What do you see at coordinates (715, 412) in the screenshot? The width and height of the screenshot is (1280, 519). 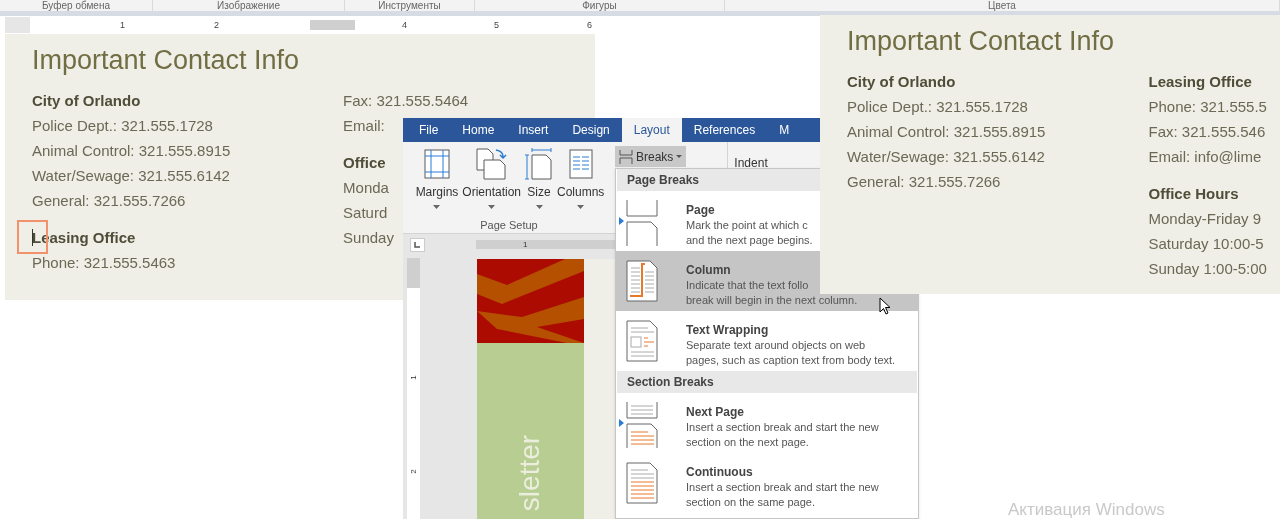 I see `menu-item-title: Next Page` at bounding box center [715, 412].